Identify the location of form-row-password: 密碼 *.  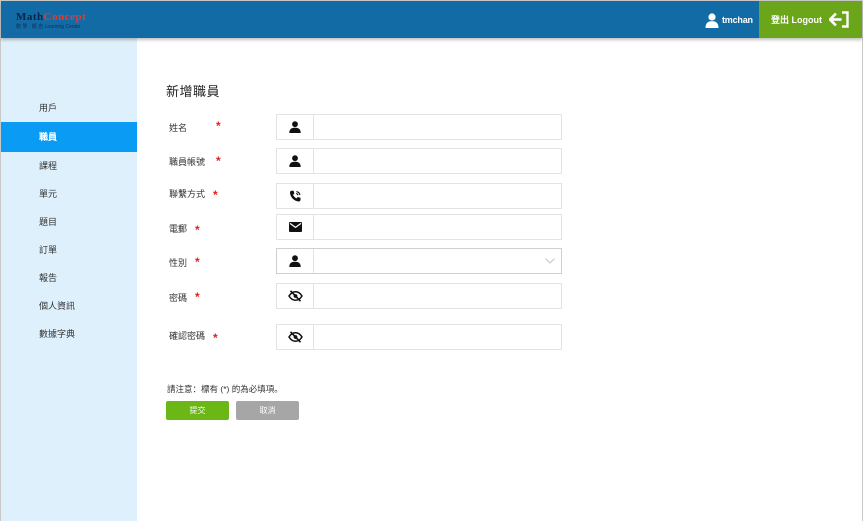
(499, 296).